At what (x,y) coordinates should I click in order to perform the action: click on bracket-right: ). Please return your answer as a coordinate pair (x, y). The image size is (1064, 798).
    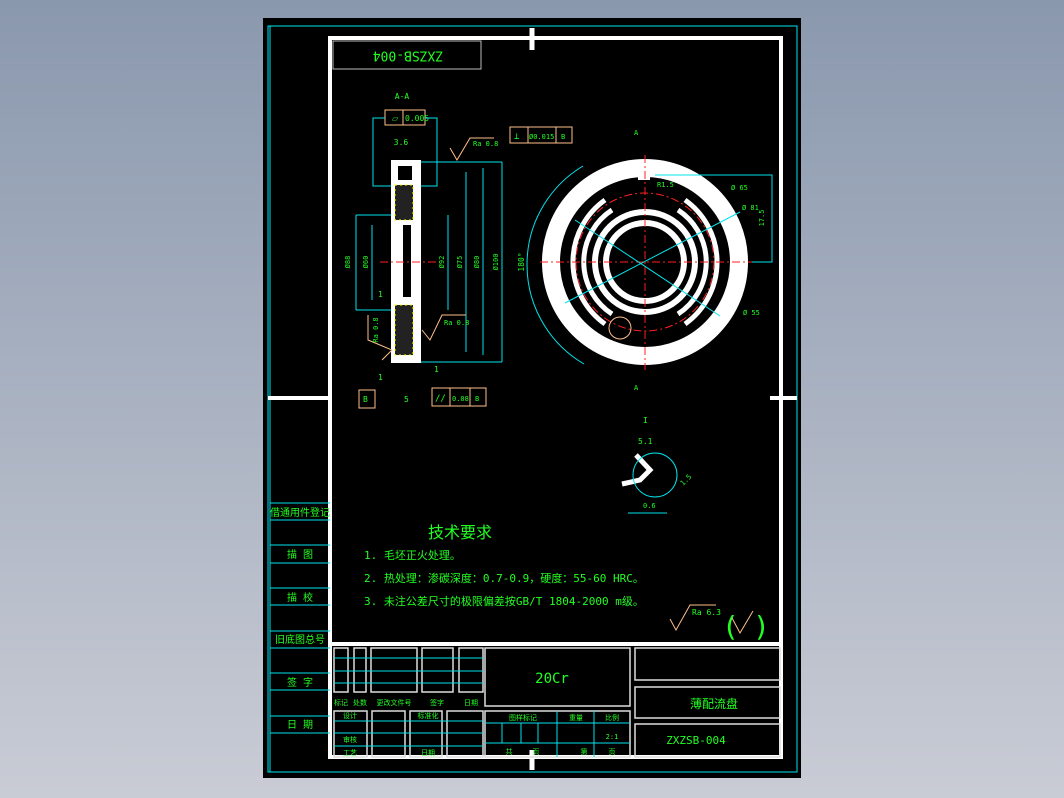
    Looking at the image, I should click on (761, 626).